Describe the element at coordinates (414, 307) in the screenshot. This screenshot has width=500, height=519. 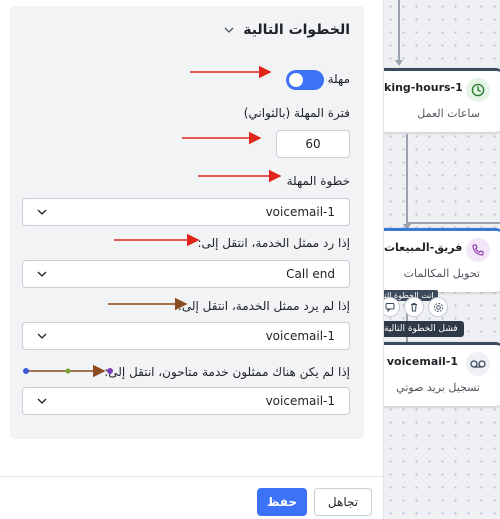
I see `delete-icon` at that location.